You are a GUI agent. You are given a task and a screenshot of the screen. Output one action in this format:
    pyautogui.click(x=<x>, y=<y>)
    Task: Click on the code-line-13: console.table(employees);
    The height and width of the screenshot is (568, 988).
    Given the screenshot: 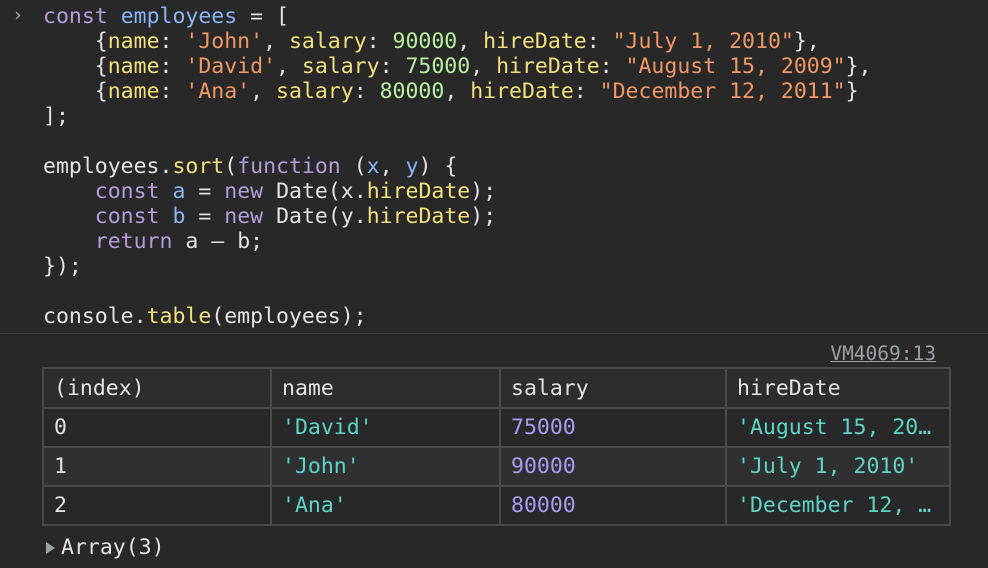 What is the action you would take?
    pyautogui.click(x=205, y=316)
    